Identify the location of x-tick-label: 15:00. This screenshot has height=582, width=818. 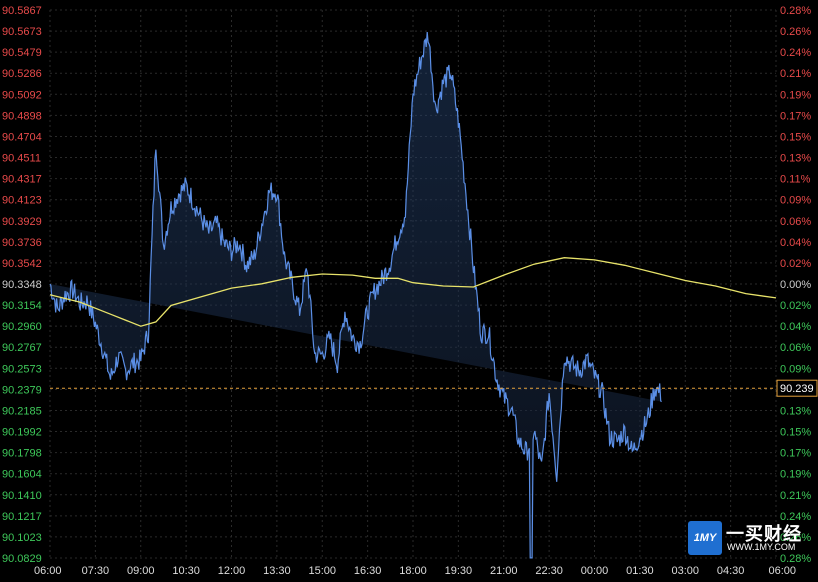
(322, 571).